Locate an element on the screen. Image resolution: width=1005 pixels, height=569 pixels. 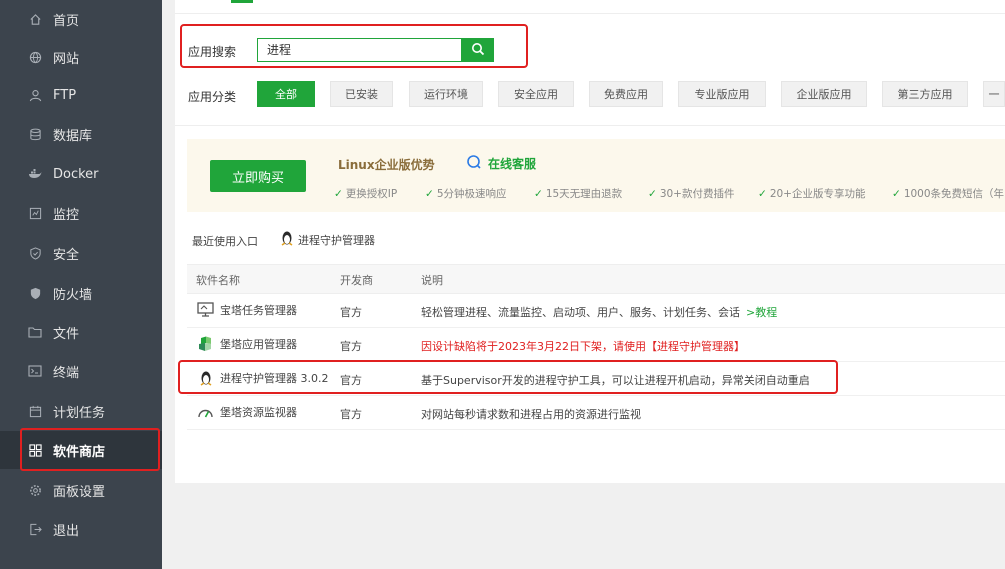
sidebar-item-label: 退出 is located at coordinates (66, 531).